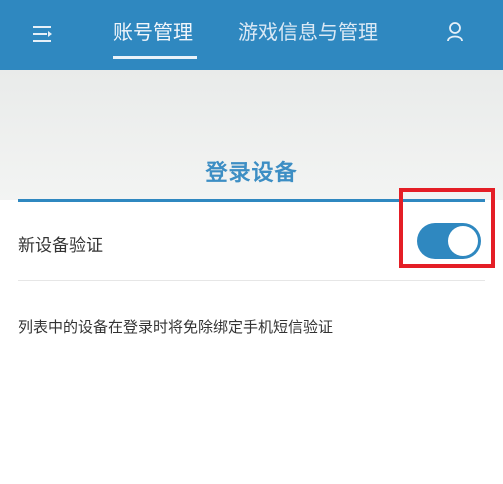 Image resolution: width=503 pixels, height=484 pixels. Describe the element at coordinates (176, 327) in the screenshot. I see `device-list-note: 列表中的设备在登录时将免除绑定手机短信验证` at that location.